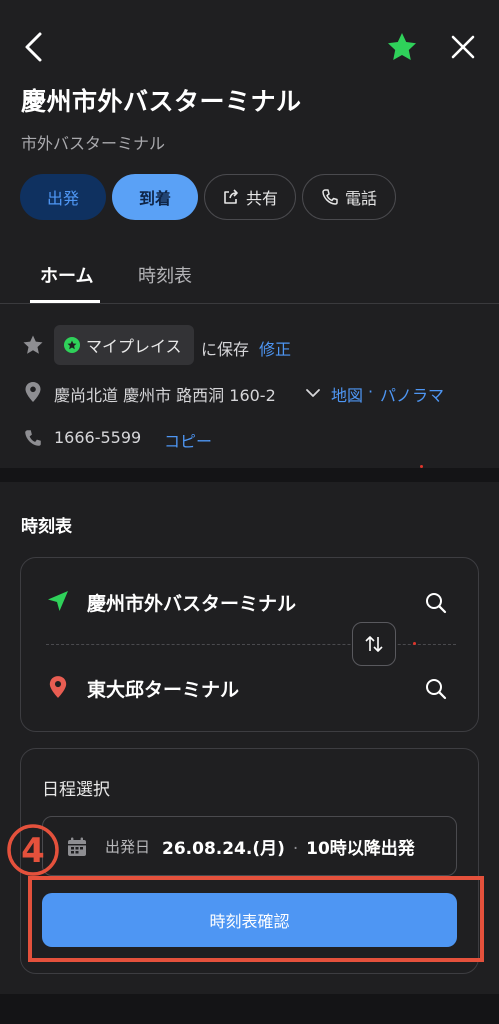 Image resolution: width=499 pixels, height=1024 pixels. Describe the element at coordinates (77, 846) in the screenshot. I see `calendar-icon` at that location.